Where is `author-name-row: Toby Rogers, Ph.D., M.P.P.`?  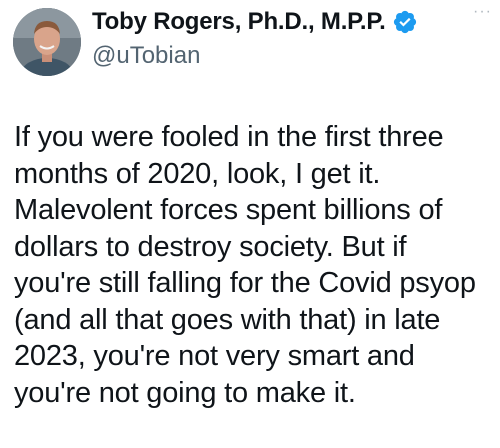
author-name-row: Toby Rogers, Ph.D., M.P.P. is located at coordinates (255, 22).